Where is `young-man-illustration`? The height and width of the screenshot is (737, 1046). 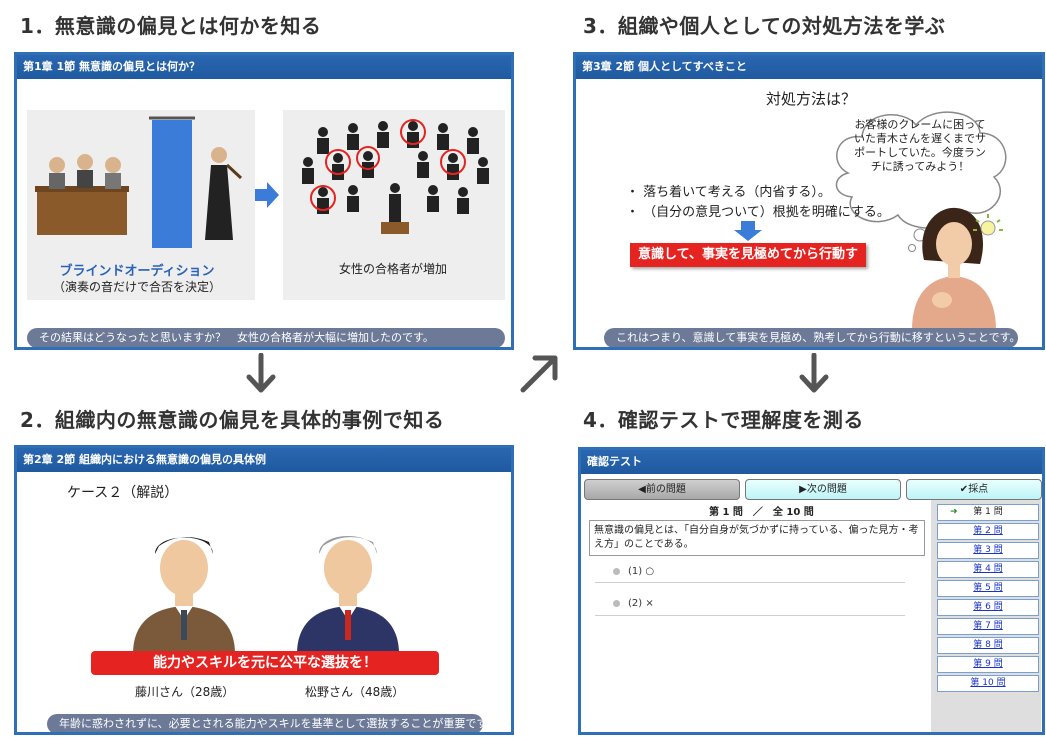 young-man-illustration is located at coordinates (184, 595).